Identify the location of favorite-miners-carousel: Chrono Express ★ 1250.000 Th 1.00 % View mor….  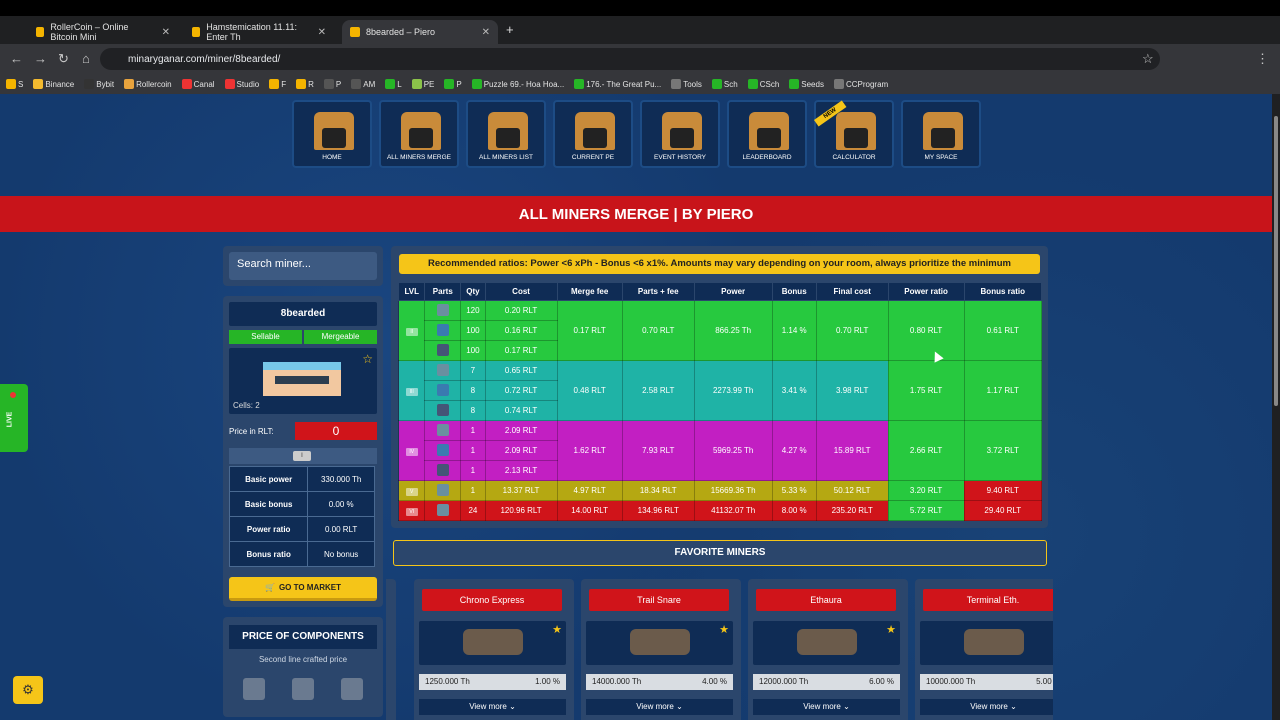
(719, 649).